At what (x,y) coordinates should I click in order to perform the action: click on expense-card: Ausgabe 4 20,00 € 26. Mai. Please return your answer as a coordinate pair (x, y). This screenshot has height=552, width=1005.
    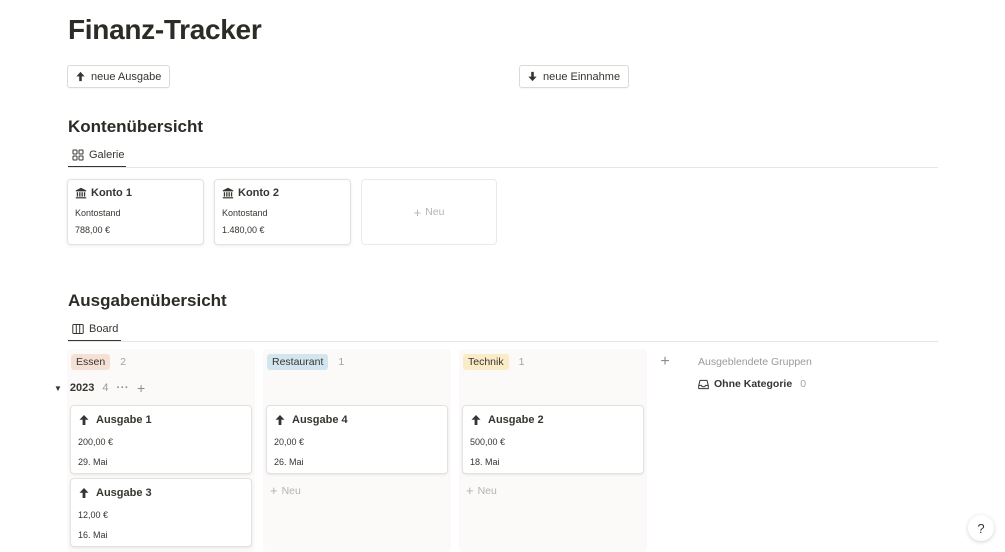
    Looking at the image, I should click on (357, 439).